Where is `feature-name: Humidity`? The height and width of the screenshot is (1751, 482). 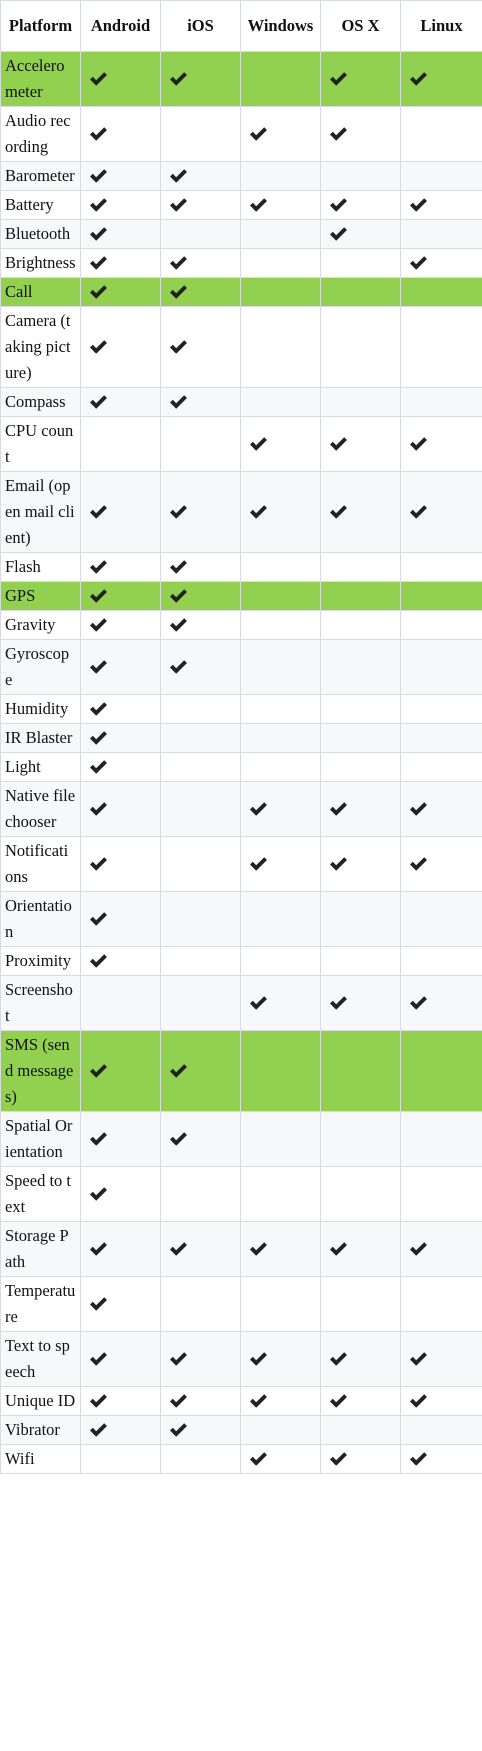 feature-name: Humidity is located at coordinates (40, 709).